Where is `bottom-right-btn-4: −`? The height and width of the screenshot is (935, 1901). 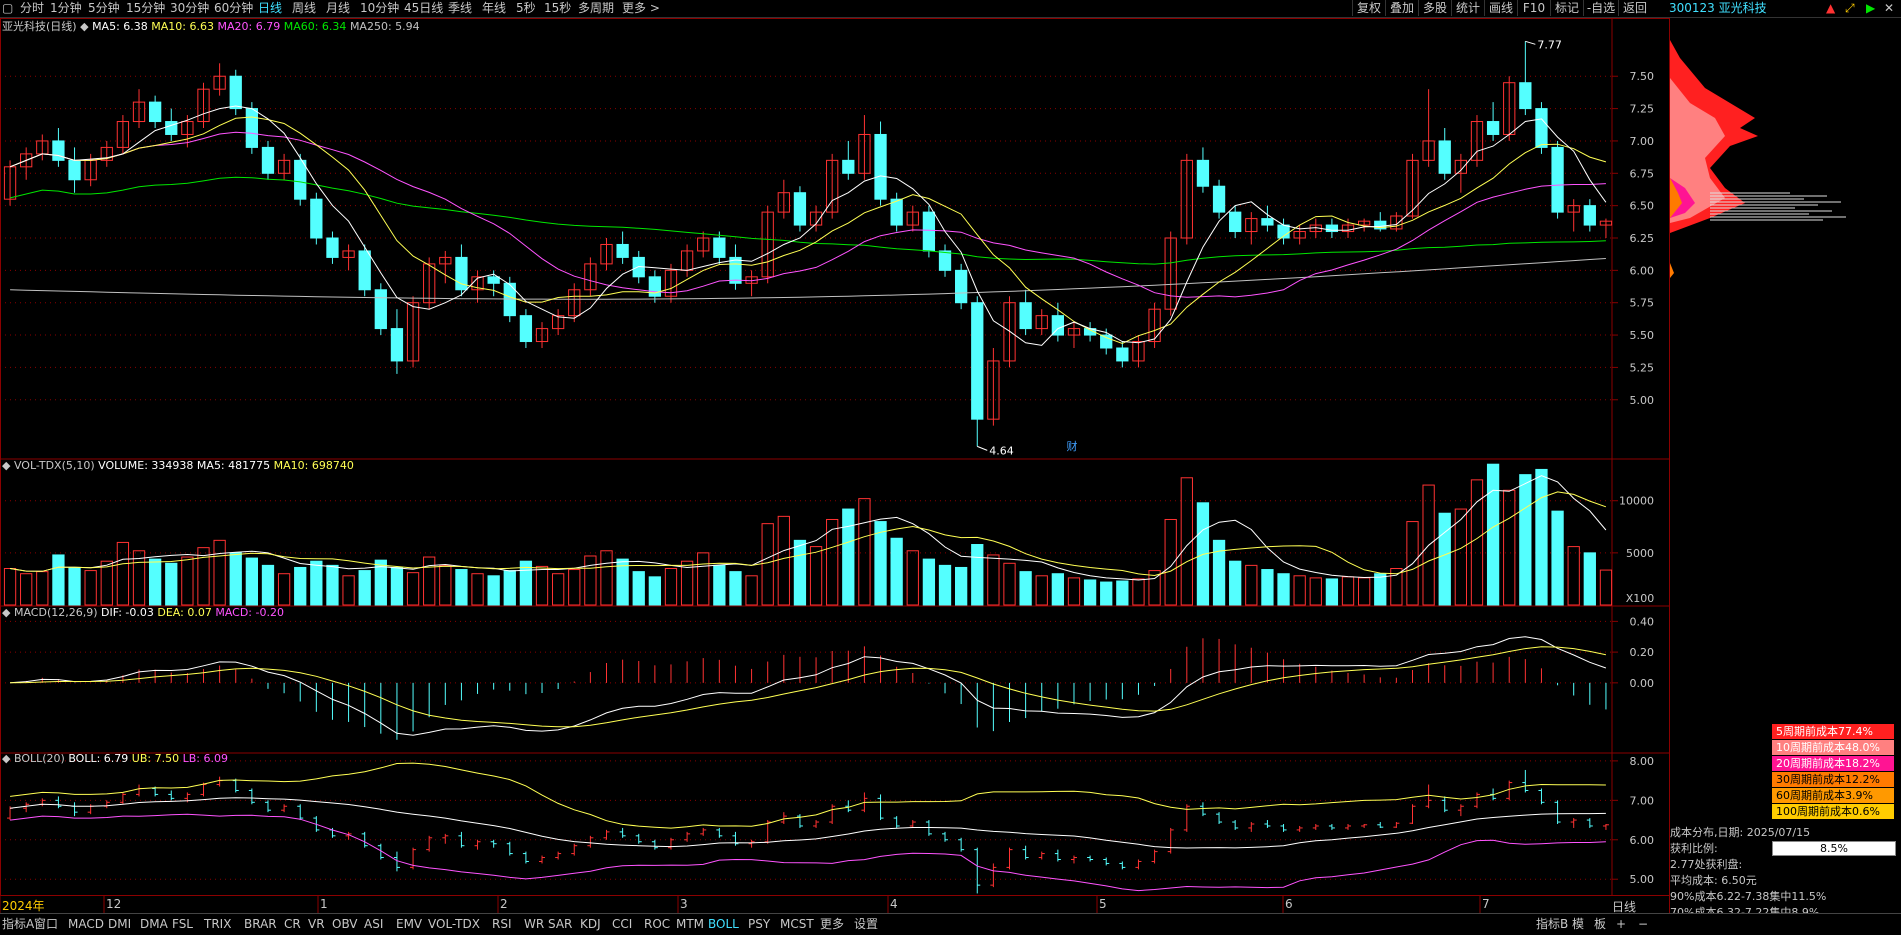
bottom-right-btn-4: − is located at coordinates (1643, 924).